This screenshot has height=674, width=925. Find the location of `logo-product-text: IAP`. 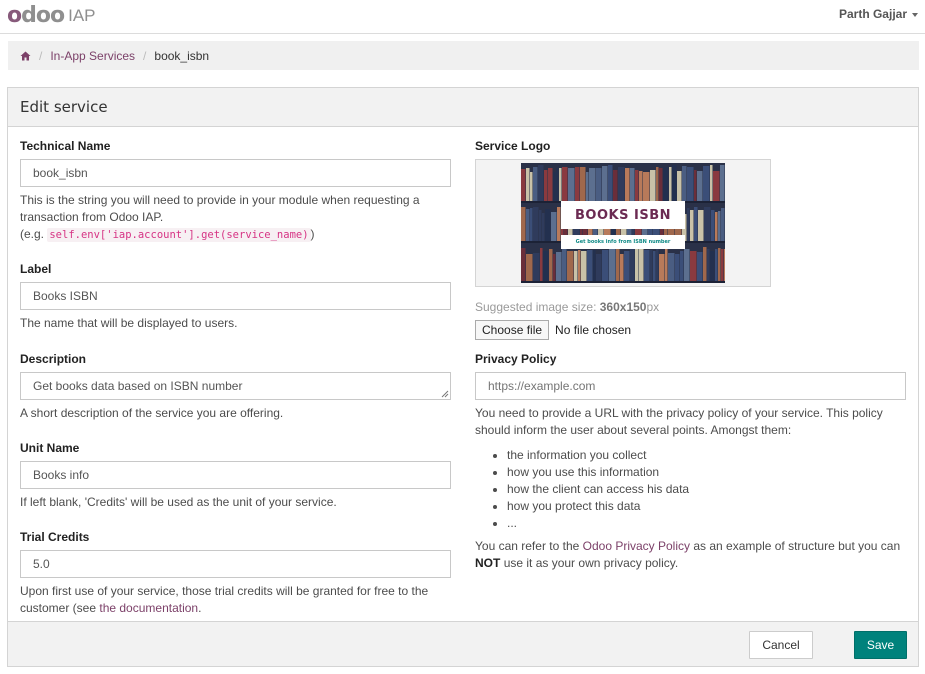

logo-product-text: IAP is located at coordinates (82, 15).